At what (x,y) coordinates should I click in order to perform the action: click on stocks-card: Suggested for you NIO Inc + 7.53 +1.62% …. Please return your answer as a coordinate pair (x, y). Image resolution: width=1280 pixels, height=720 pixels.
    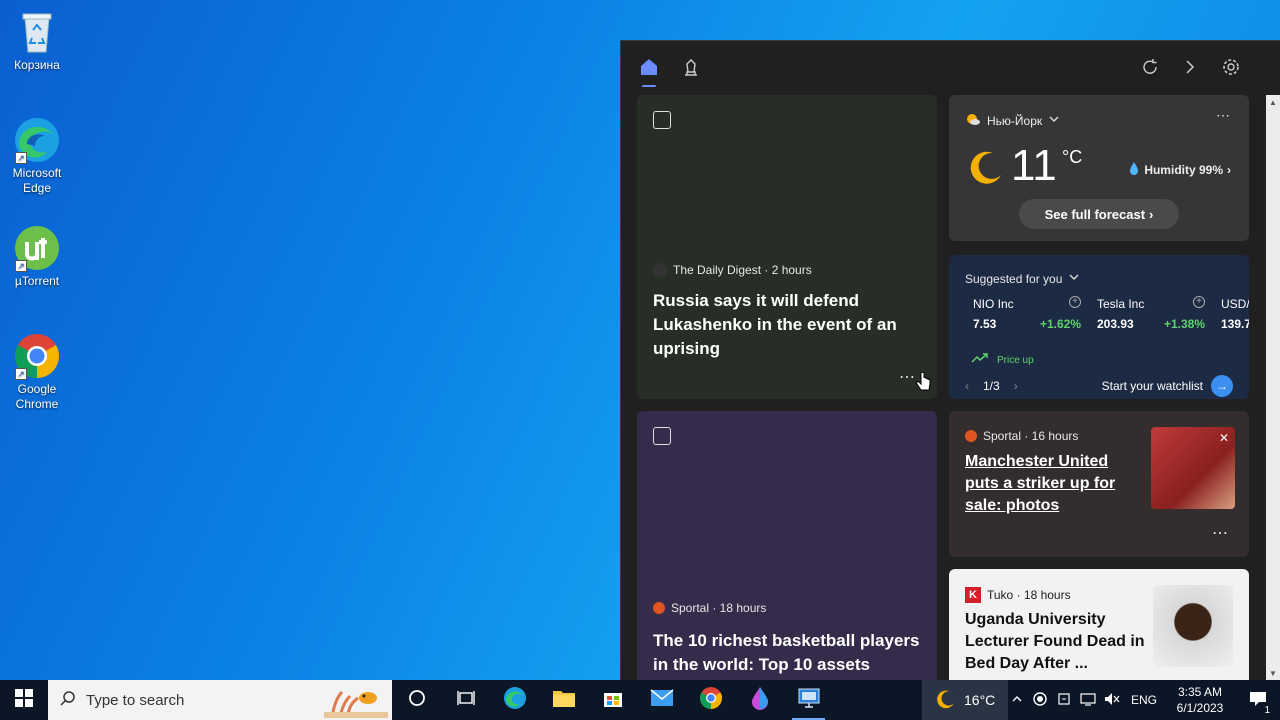
    Looking at the image, I should click on (1099, 327).